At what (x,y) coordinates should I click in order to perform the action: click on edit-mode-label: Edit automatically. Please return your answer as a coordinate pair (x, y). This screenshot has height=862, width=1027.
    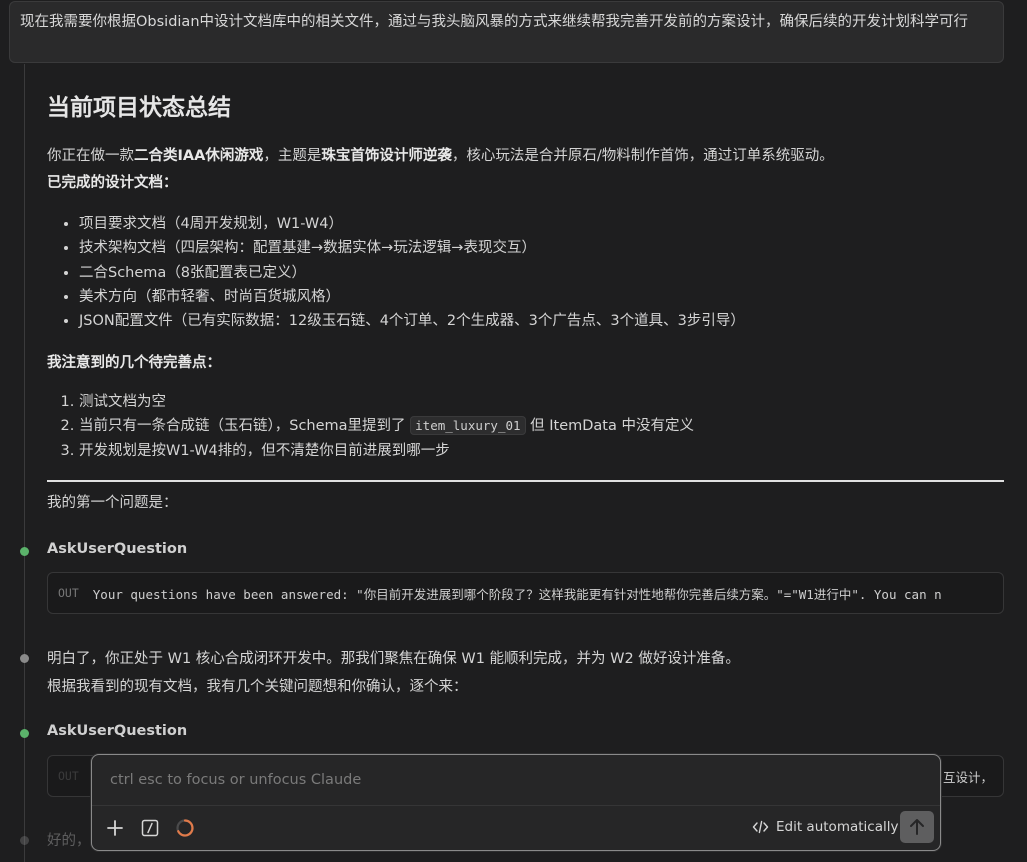
    Looking at the image, I should click on (837, 827).